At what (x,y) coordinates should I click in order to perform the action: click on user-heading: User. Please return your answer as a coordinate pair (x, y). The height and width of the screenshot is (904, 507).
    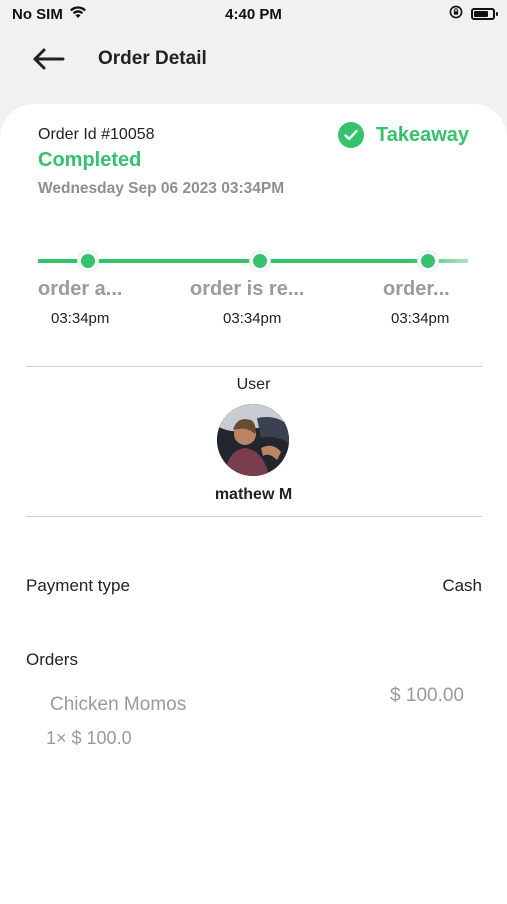
    Looking at the image, I should click on (253, 384).